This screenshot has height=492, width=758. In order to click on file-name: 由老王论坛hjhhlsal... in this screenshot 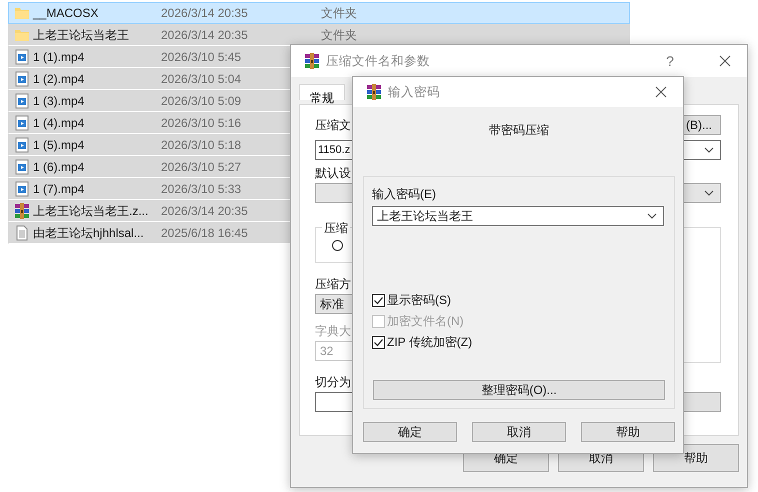, I will do `click(89, 233)`.